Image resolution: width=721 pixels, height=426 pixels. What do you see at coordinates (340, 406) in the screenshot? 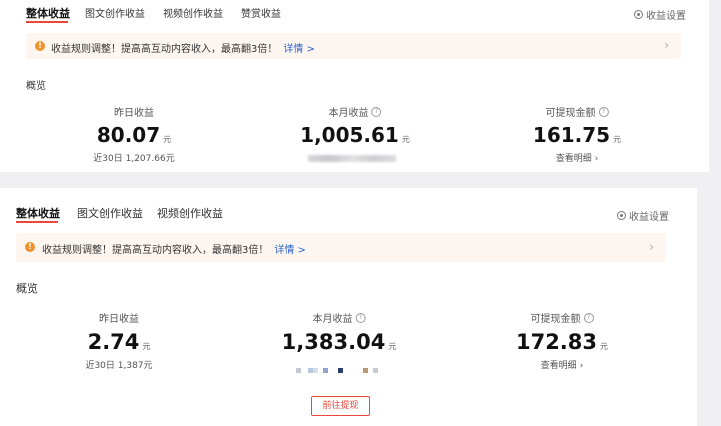
I see `withdraw-button: 前往提现` at bounding box center [340, 406].